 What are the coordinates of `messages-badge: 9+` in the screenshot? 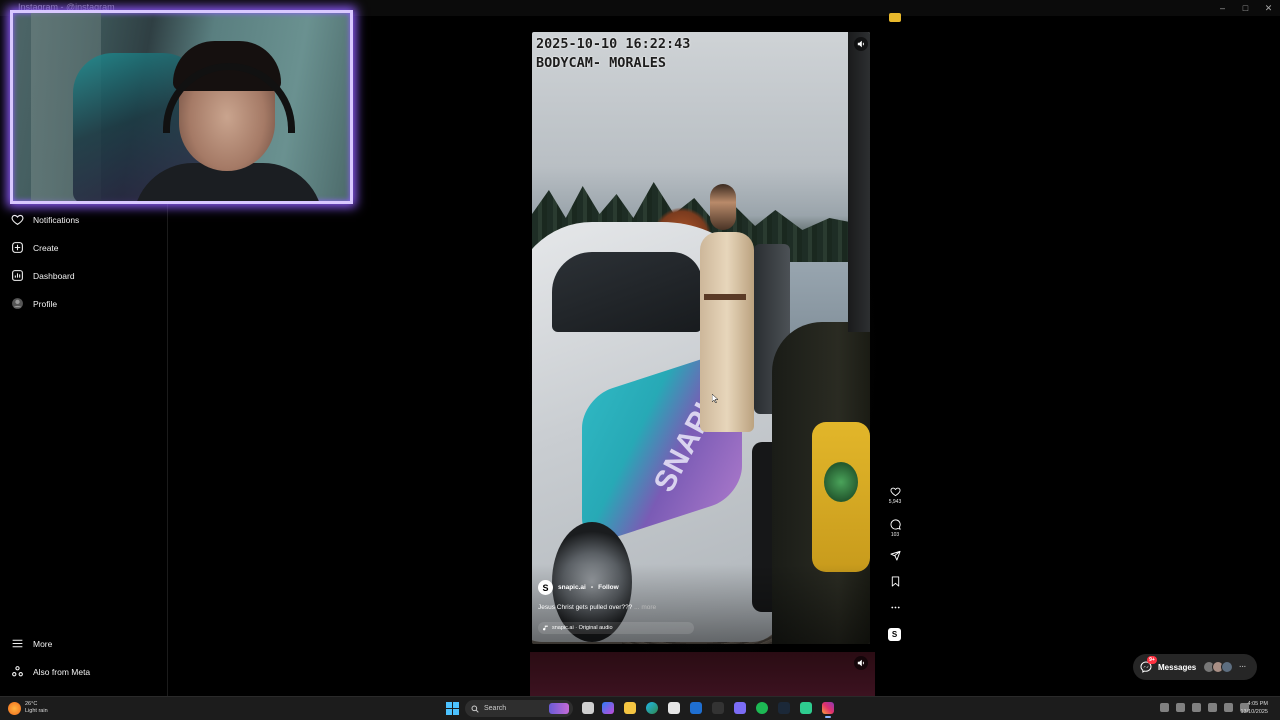 It's located at (1152, 660).